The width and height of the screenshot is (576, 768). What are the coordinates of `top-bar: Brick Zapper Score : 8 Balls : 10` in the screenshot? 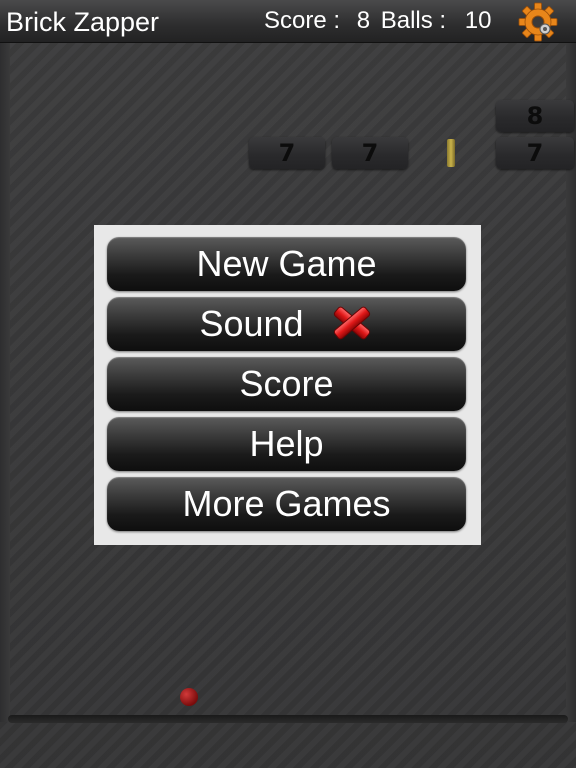 It's located at (288, 21).